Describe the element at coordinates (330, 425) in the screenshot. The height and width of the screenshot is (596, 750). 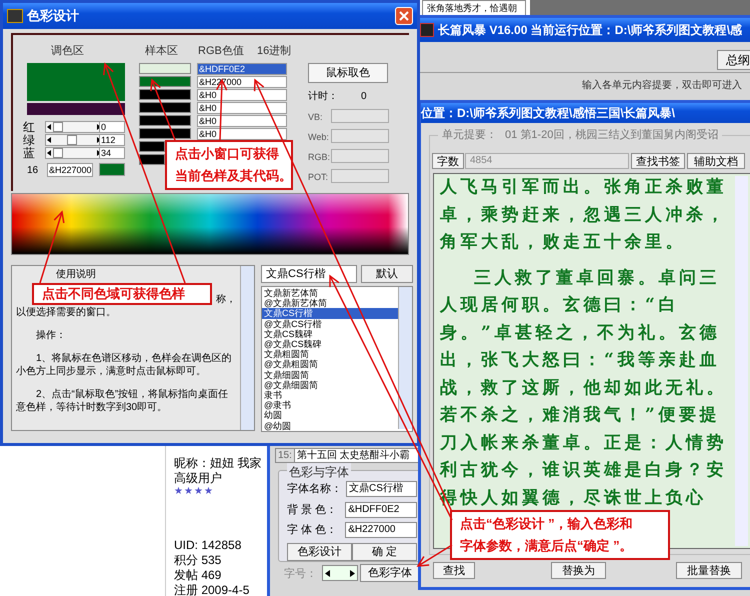
I see `font-list-item: @幼圆` at that location.